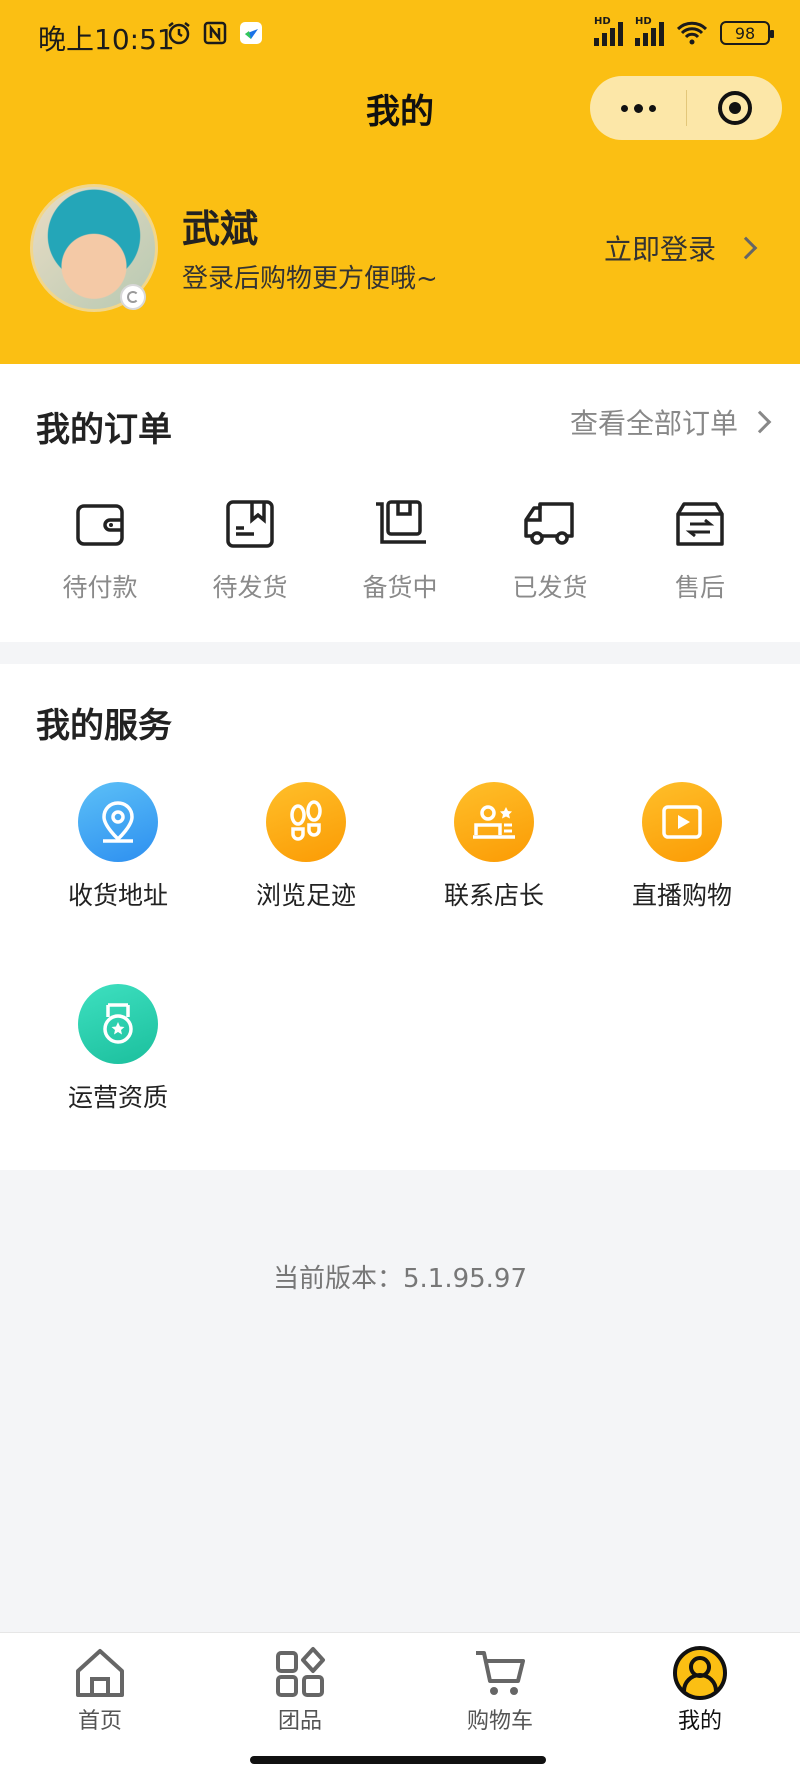 The image size is (800, 1778). I want to click on return-box-icon, so click(700, 524).